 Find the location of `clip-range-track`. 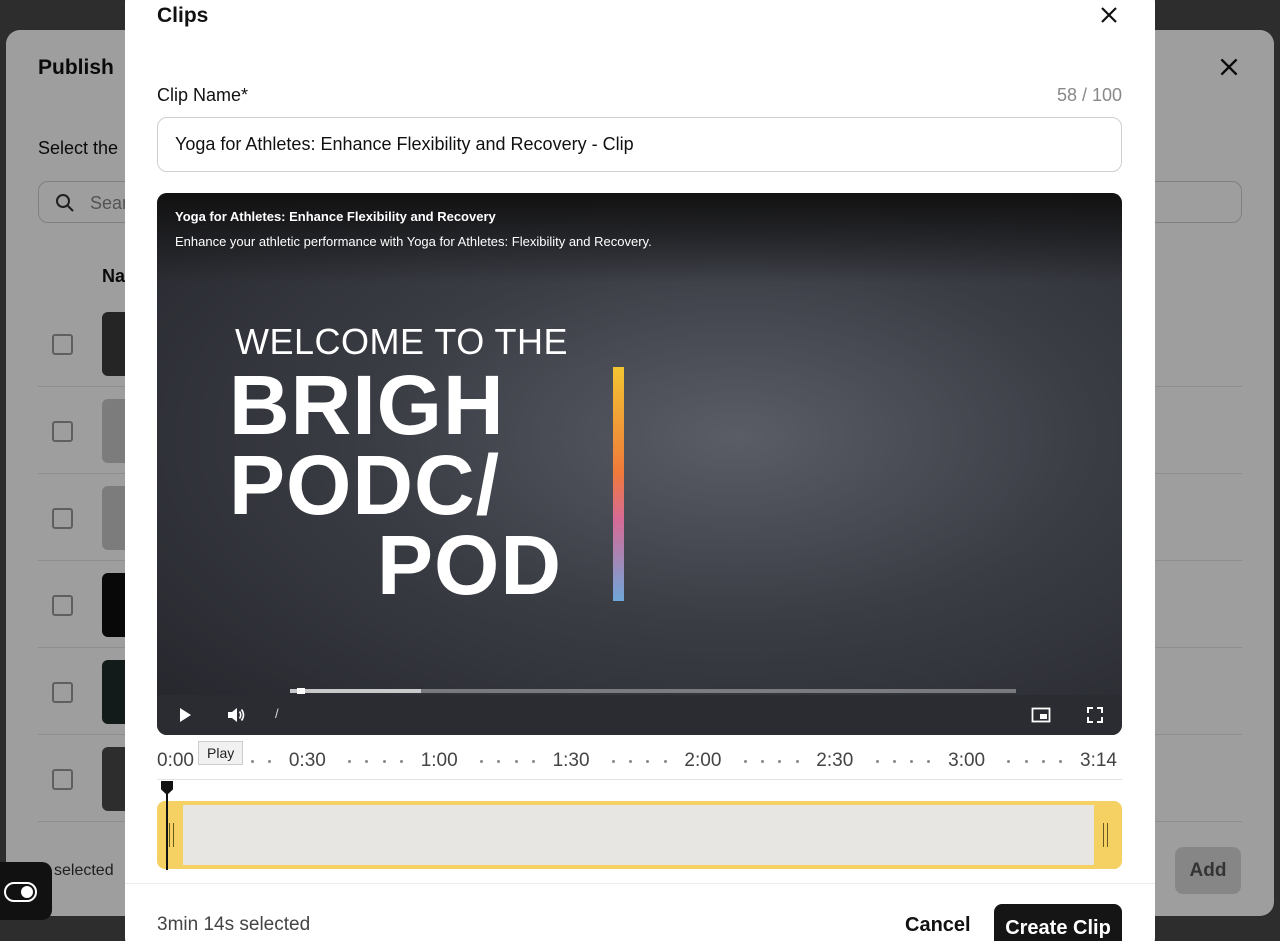

clip-range-track is located at coordinates (638, 835).